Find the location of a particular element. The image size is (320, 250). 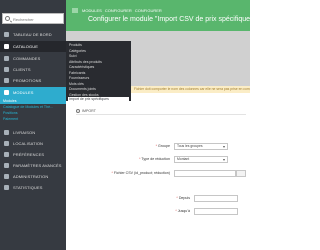

groupe-select: Tous les groupes is located at coordinates (201, 146).